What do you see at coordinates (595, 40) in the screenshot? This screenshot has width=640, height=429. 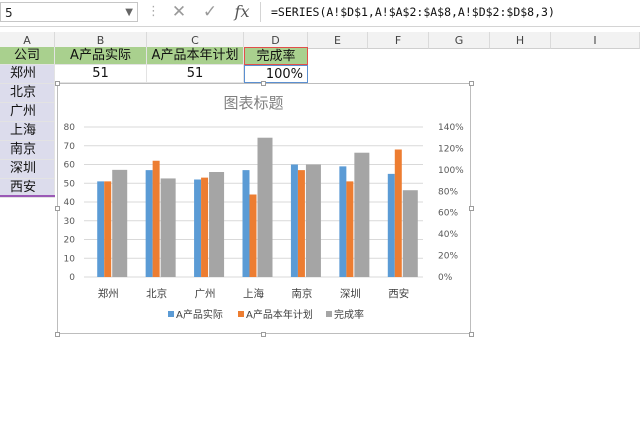 I see `column-header-i: I` at bounding box center [595, 40].